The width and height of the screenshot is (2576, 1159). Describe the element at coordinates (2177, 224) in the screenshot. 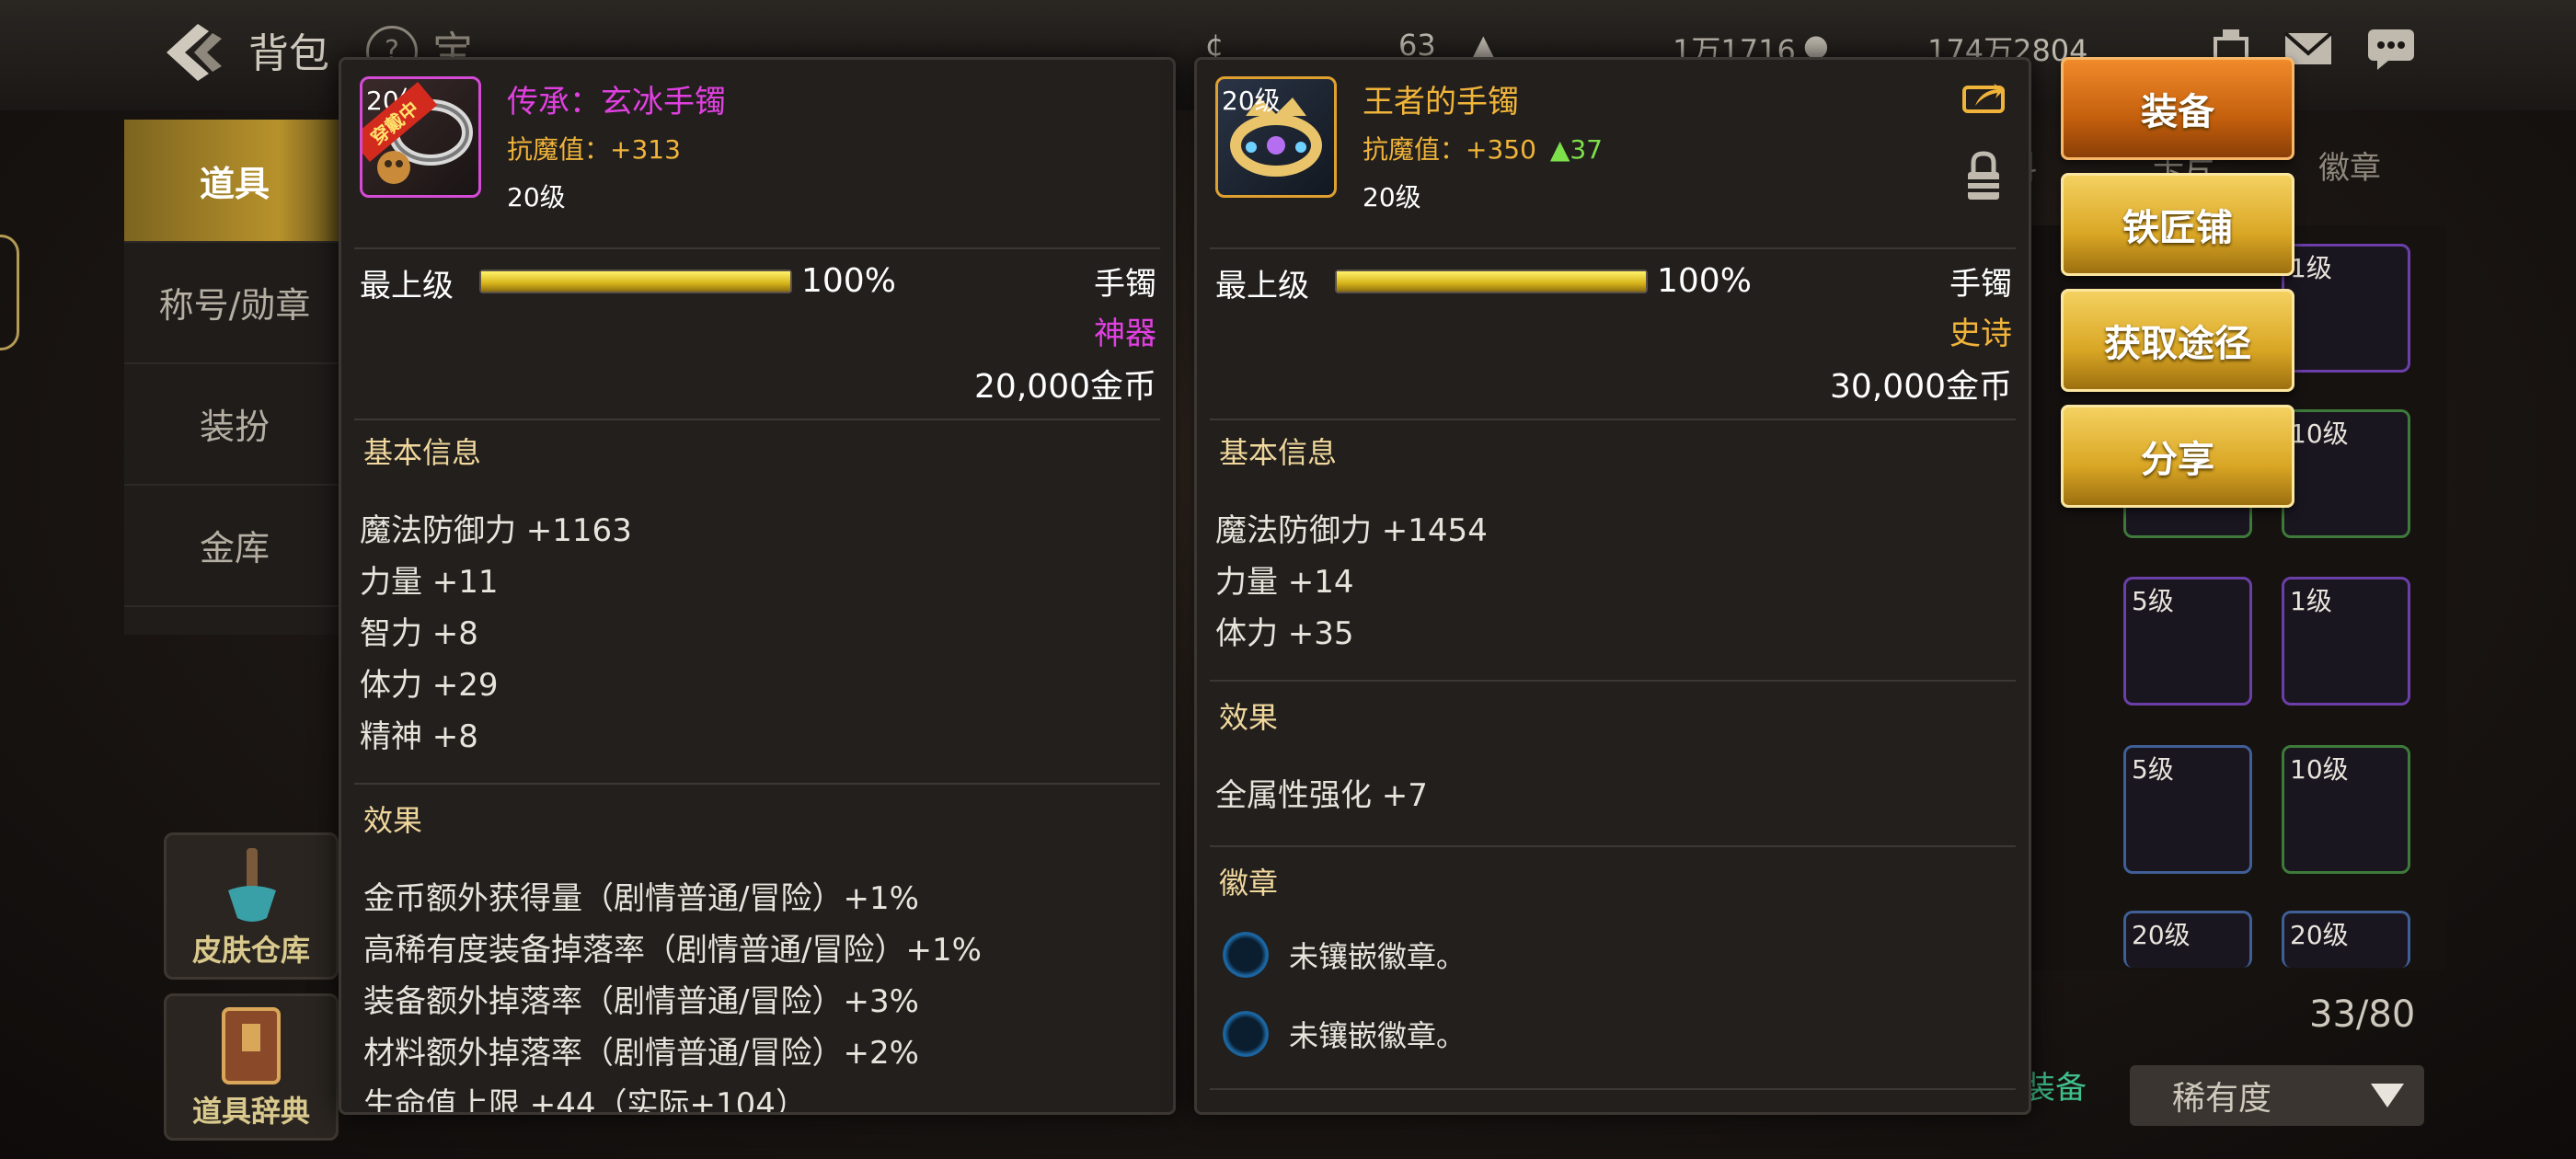

I see `smithy-button: 铁匠铺` at that location.